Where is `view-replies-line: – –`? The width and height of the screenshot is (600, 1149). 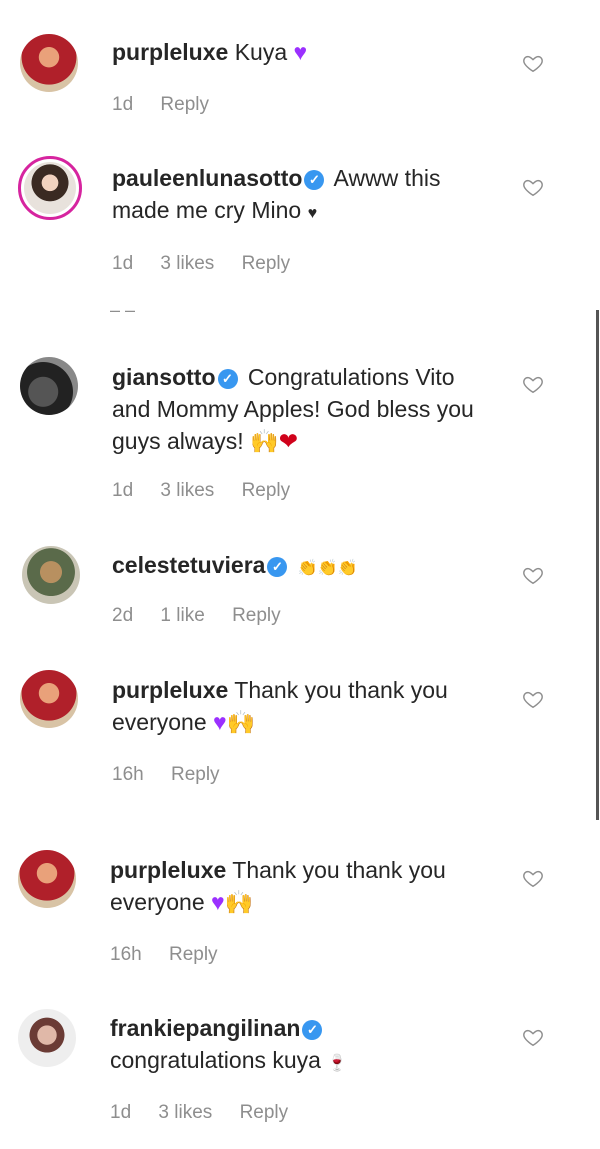
view-replies-line: – – is located at coordinates (122, 310).